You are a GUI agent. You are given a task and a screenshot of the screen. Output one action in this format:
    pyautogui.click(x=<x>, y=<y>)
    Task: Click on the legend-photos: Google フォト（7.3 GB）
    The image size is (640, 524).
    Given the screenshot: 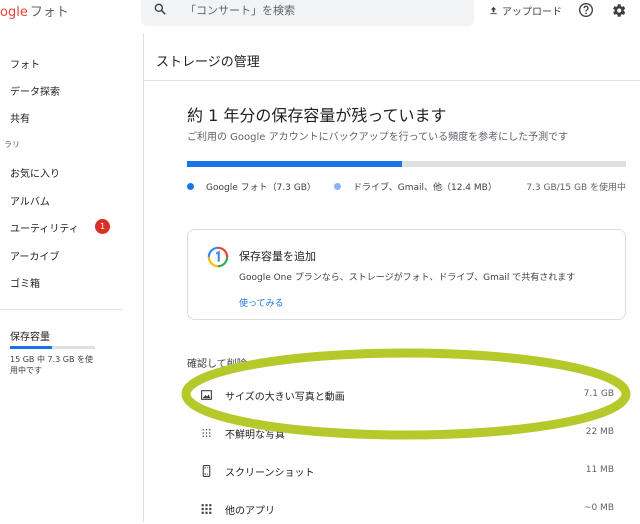 What is the action you would take?
    pyautogui.click(x=251, y=186)
    